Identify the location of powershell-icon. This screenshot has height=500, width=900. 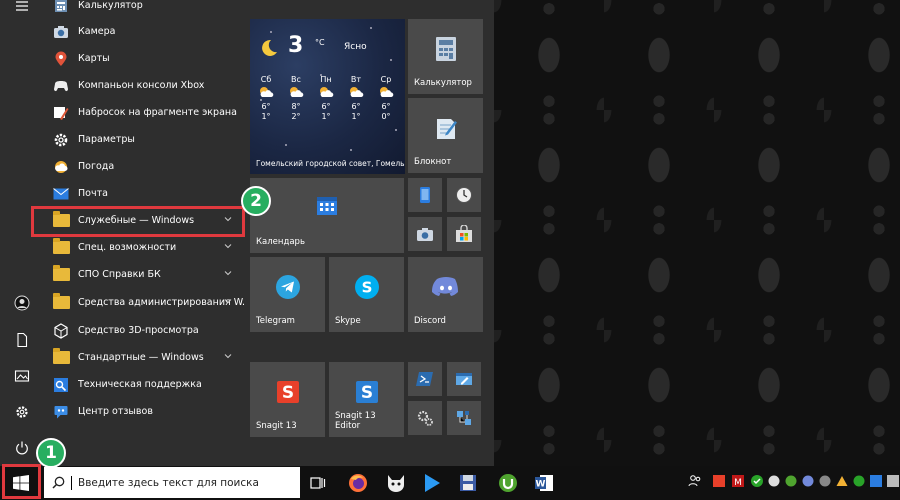
(424, 379).